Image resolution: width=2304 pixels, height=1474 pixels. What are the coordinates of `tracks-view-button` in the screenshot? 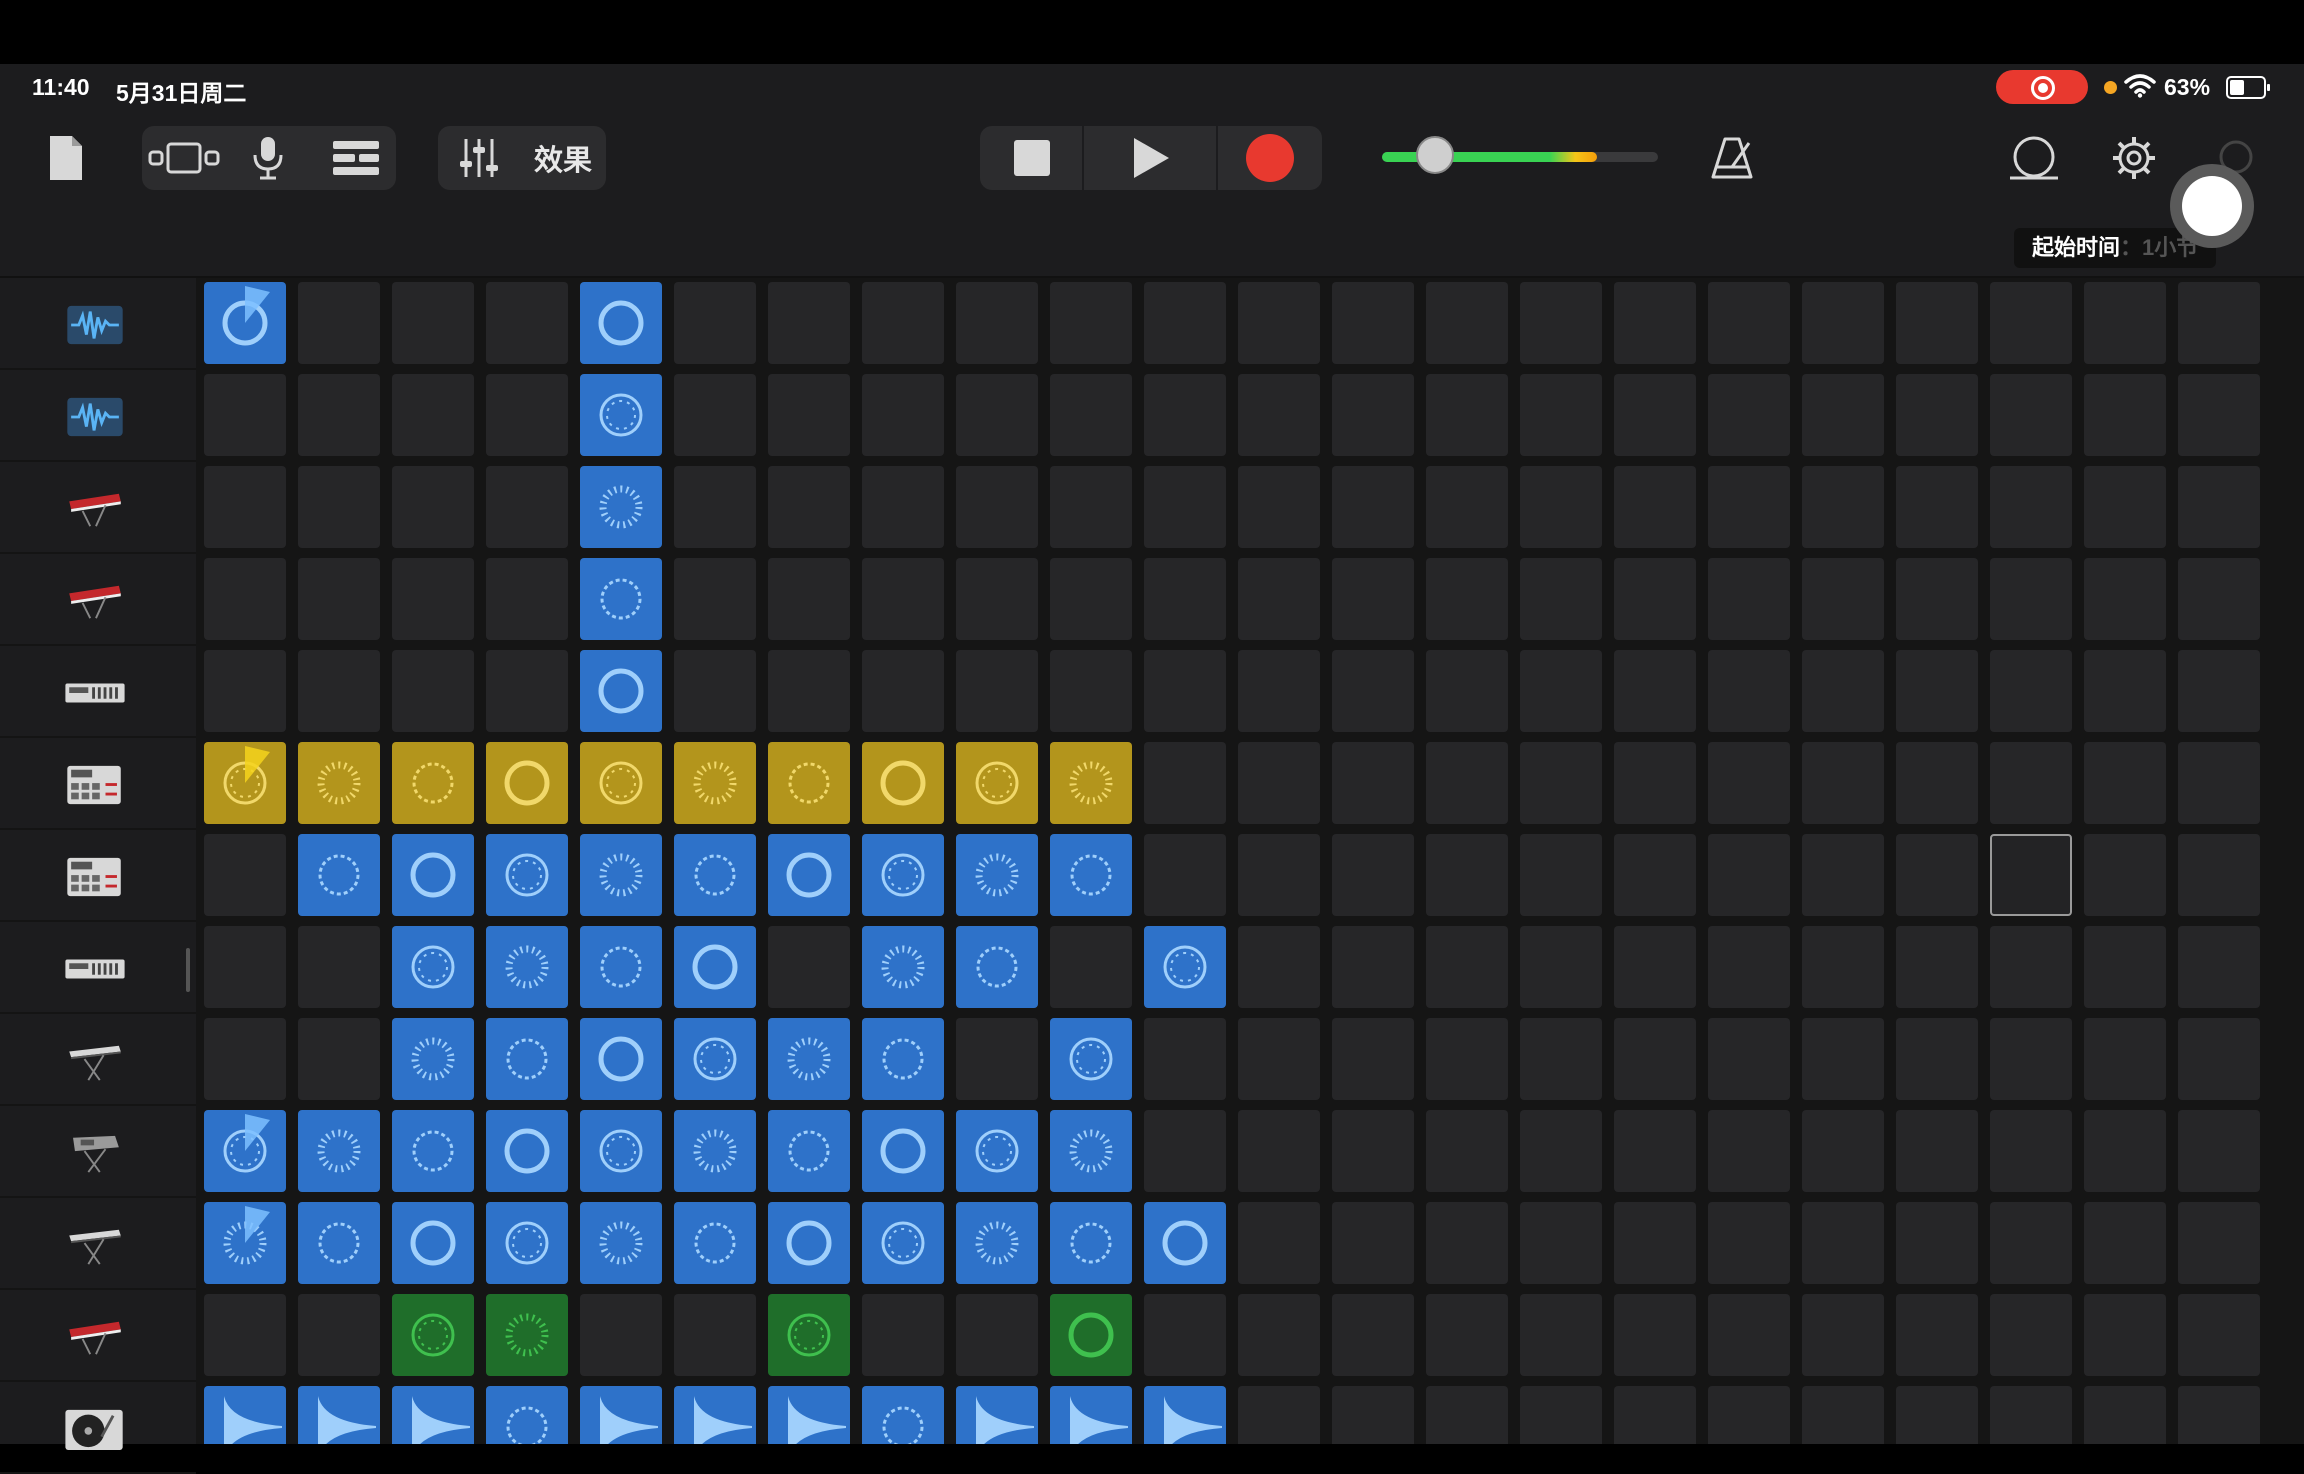 It's located at (356, 158).